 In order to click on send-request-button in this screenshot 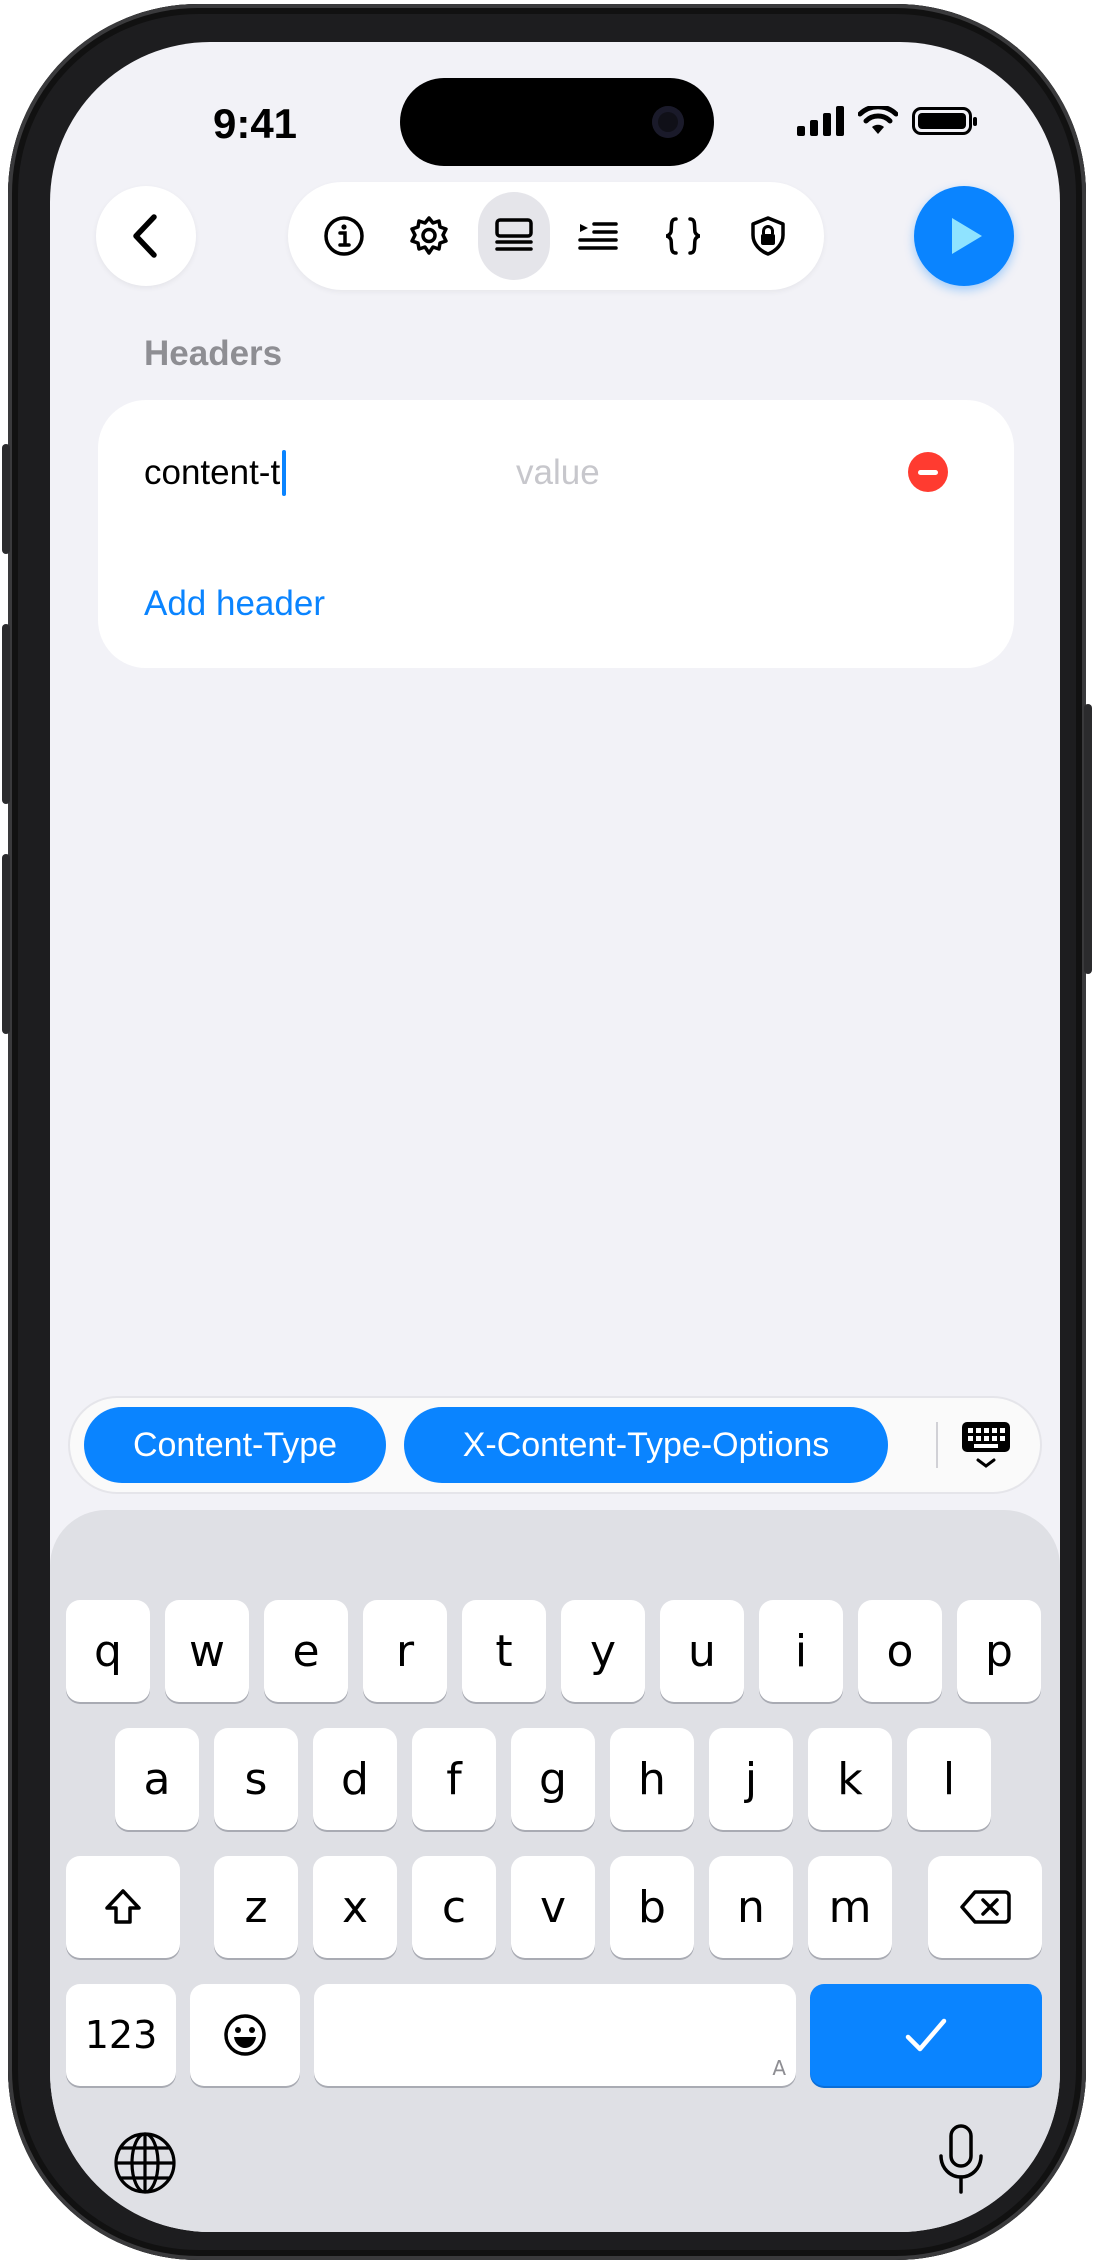, I will do `click(964, 236)`.